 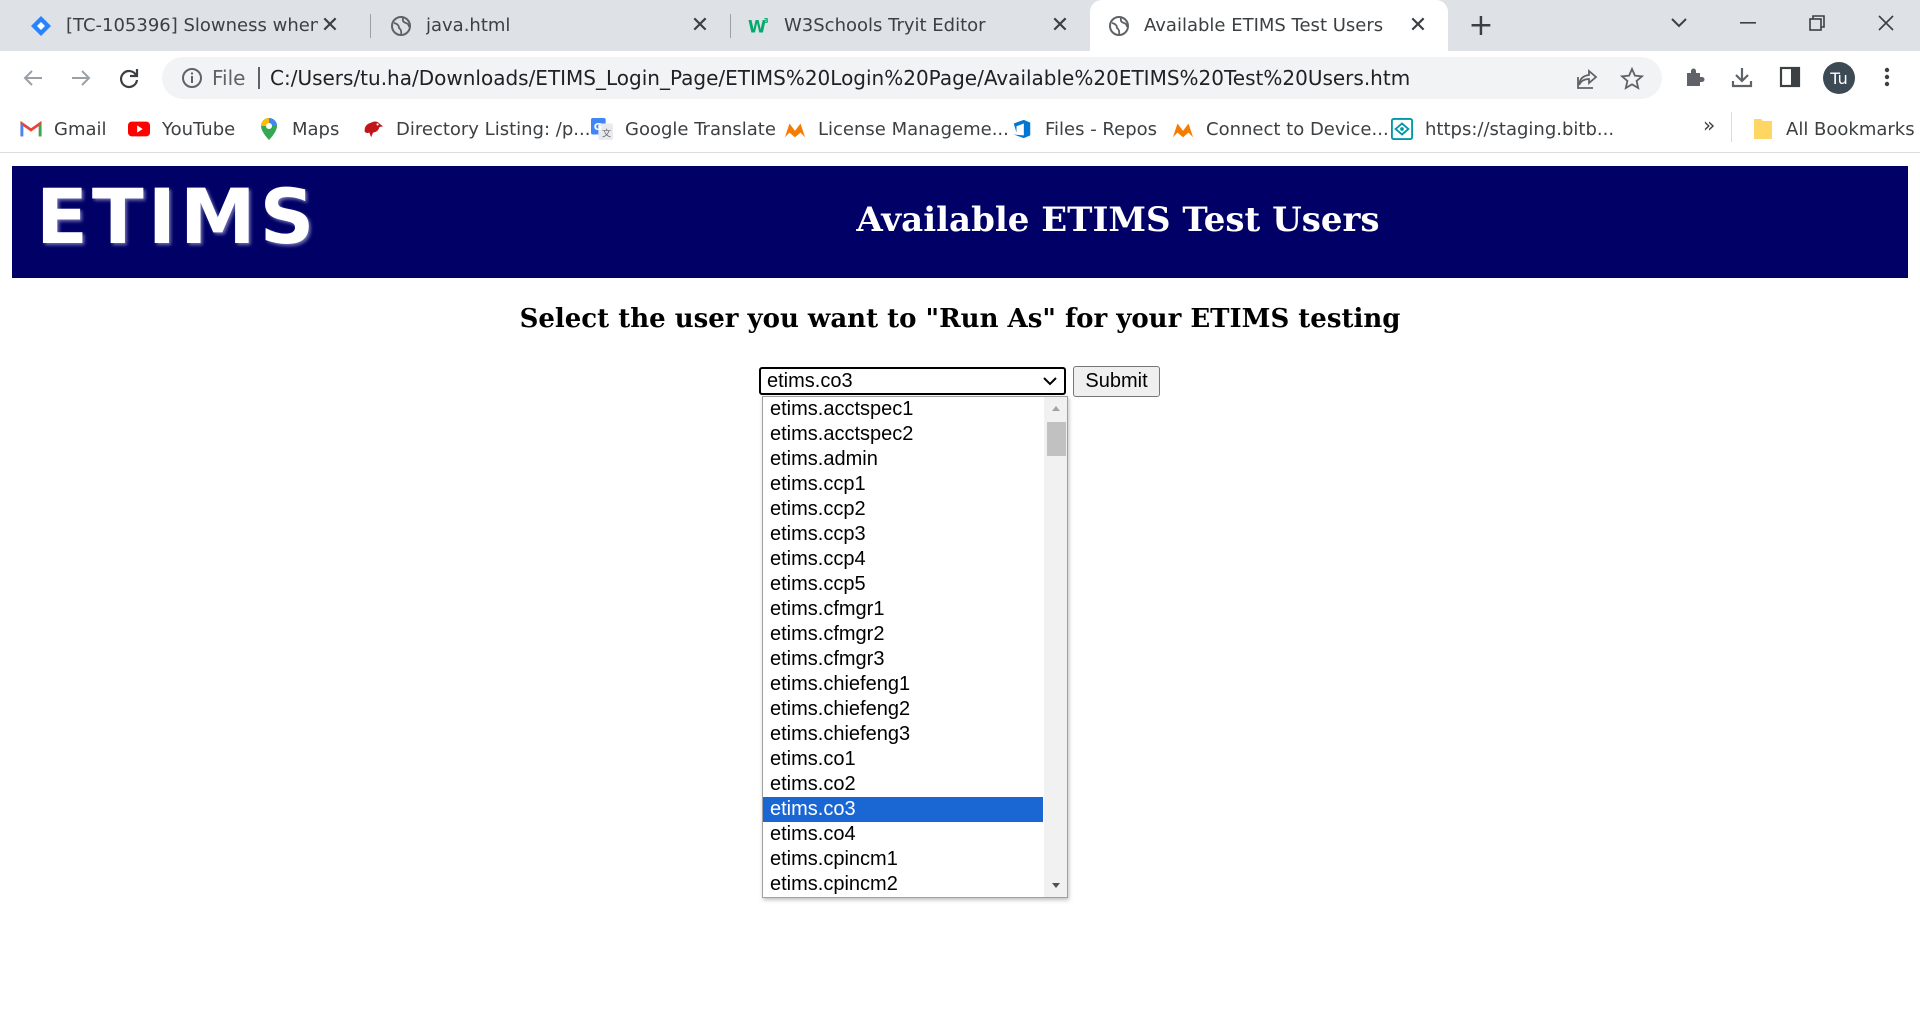 What do you see at coordinates (81, 78) in the screenshot?
I see `forward-arrow-icon` at bounding box center [81, 78].